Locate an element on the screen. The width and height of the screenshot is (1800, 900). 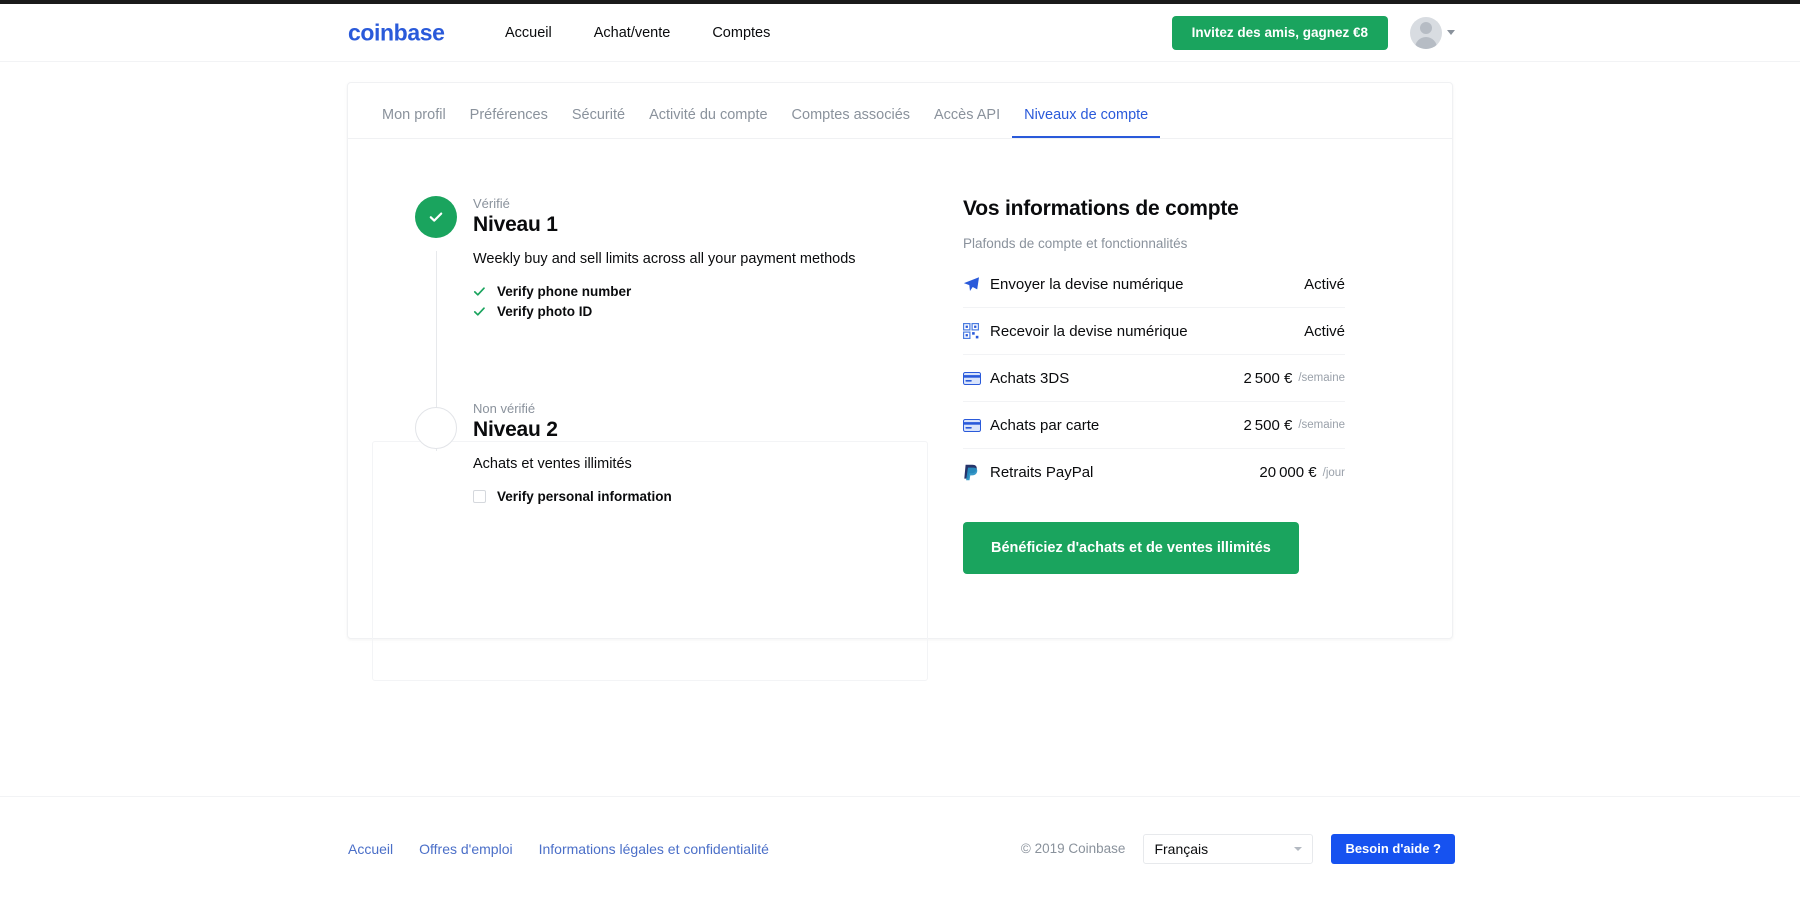
tab-activite-du-compte: Activité du compte is located at coordinates (708, 122).